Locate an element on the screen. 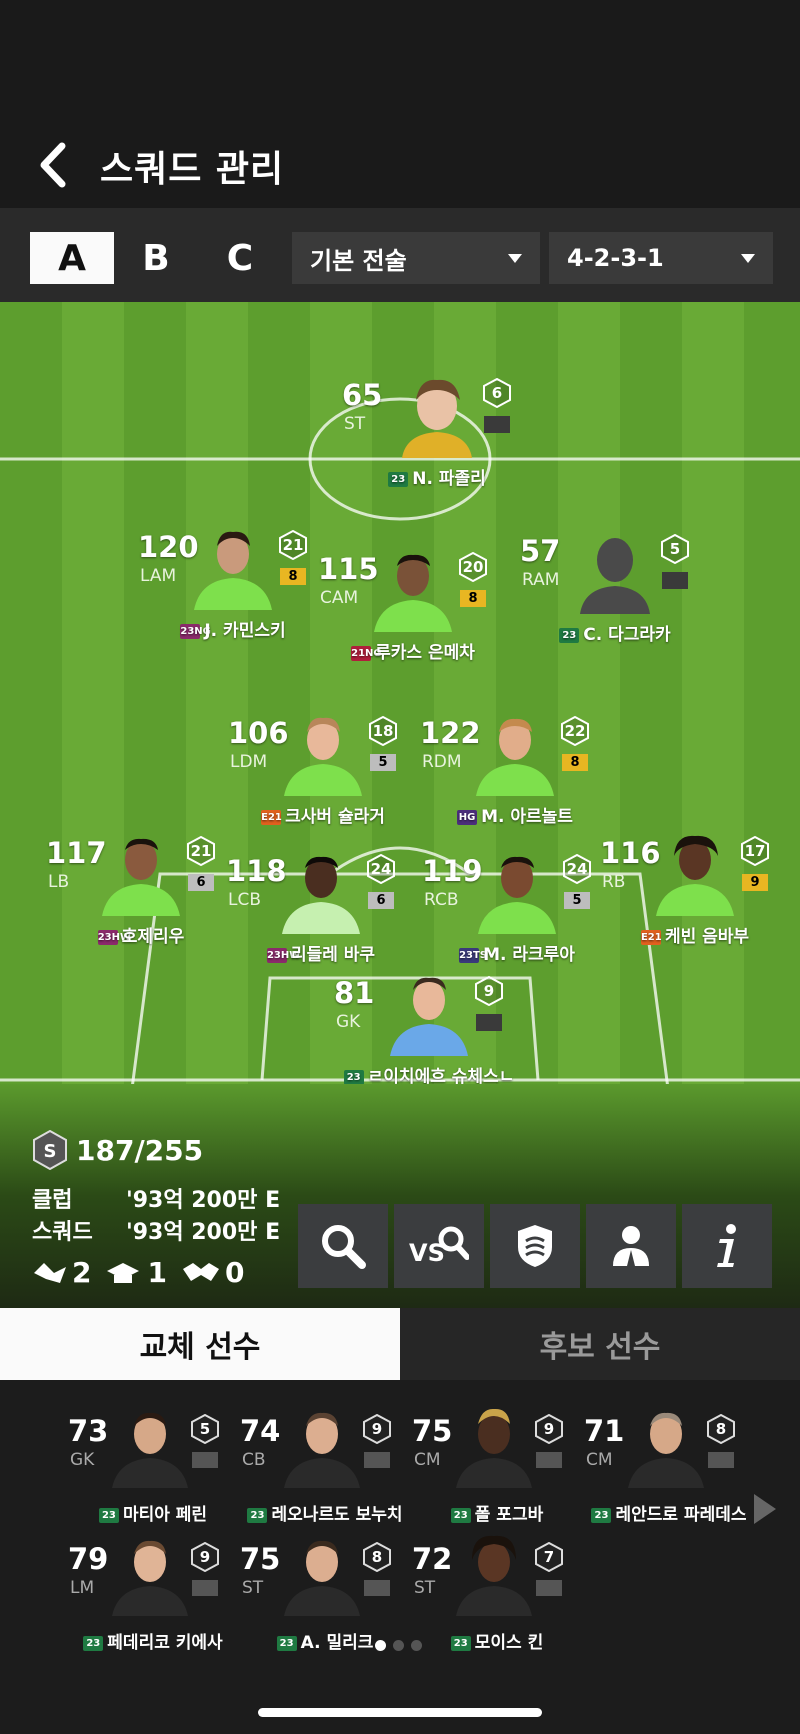 The image size is (800, 1734). player-ovr: 71 is located at coordinates (604, 1431).